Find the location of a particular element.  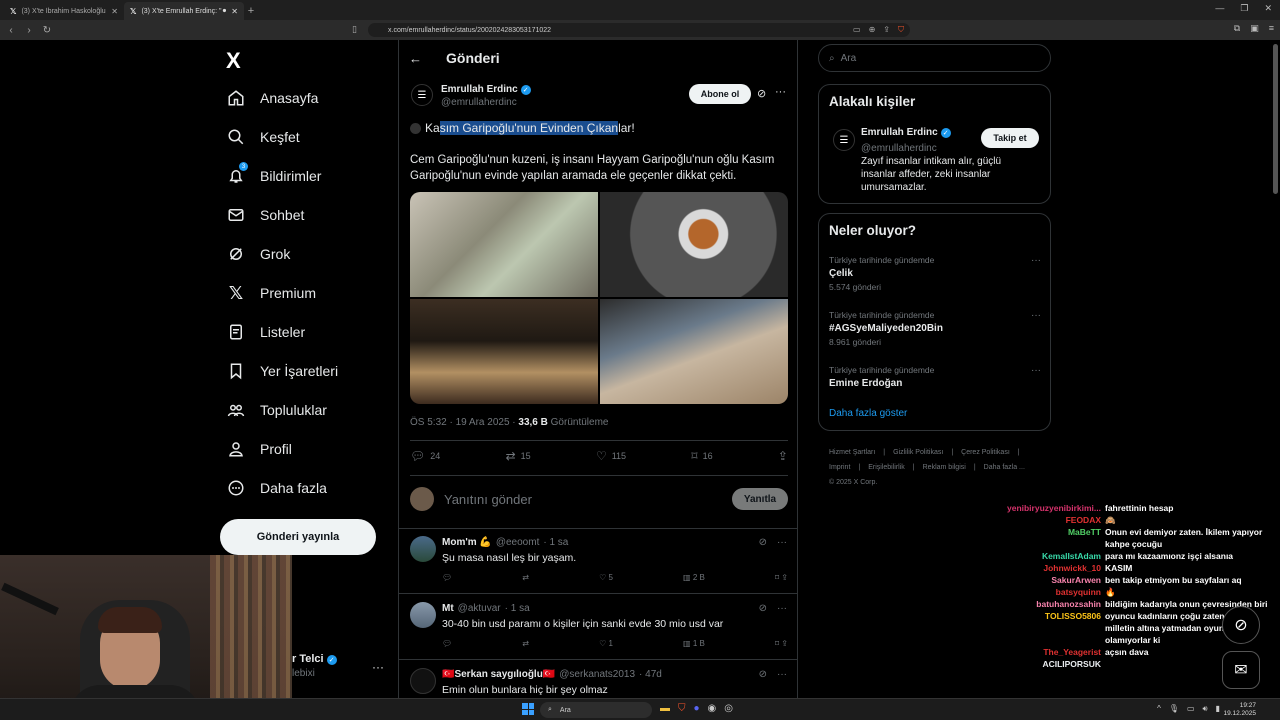

brave-shield-icon: ⛉ is located at coordinates (901, 30).